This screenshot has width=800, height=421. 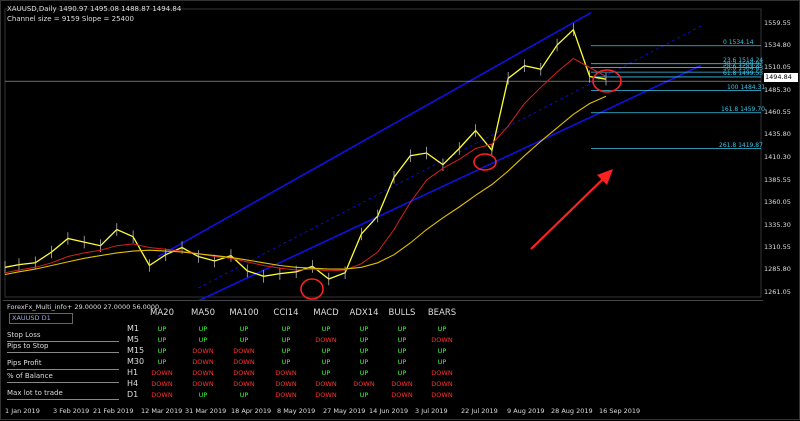 I want to click on price-tick-label: 1410.30, so click(x=777, y=157).